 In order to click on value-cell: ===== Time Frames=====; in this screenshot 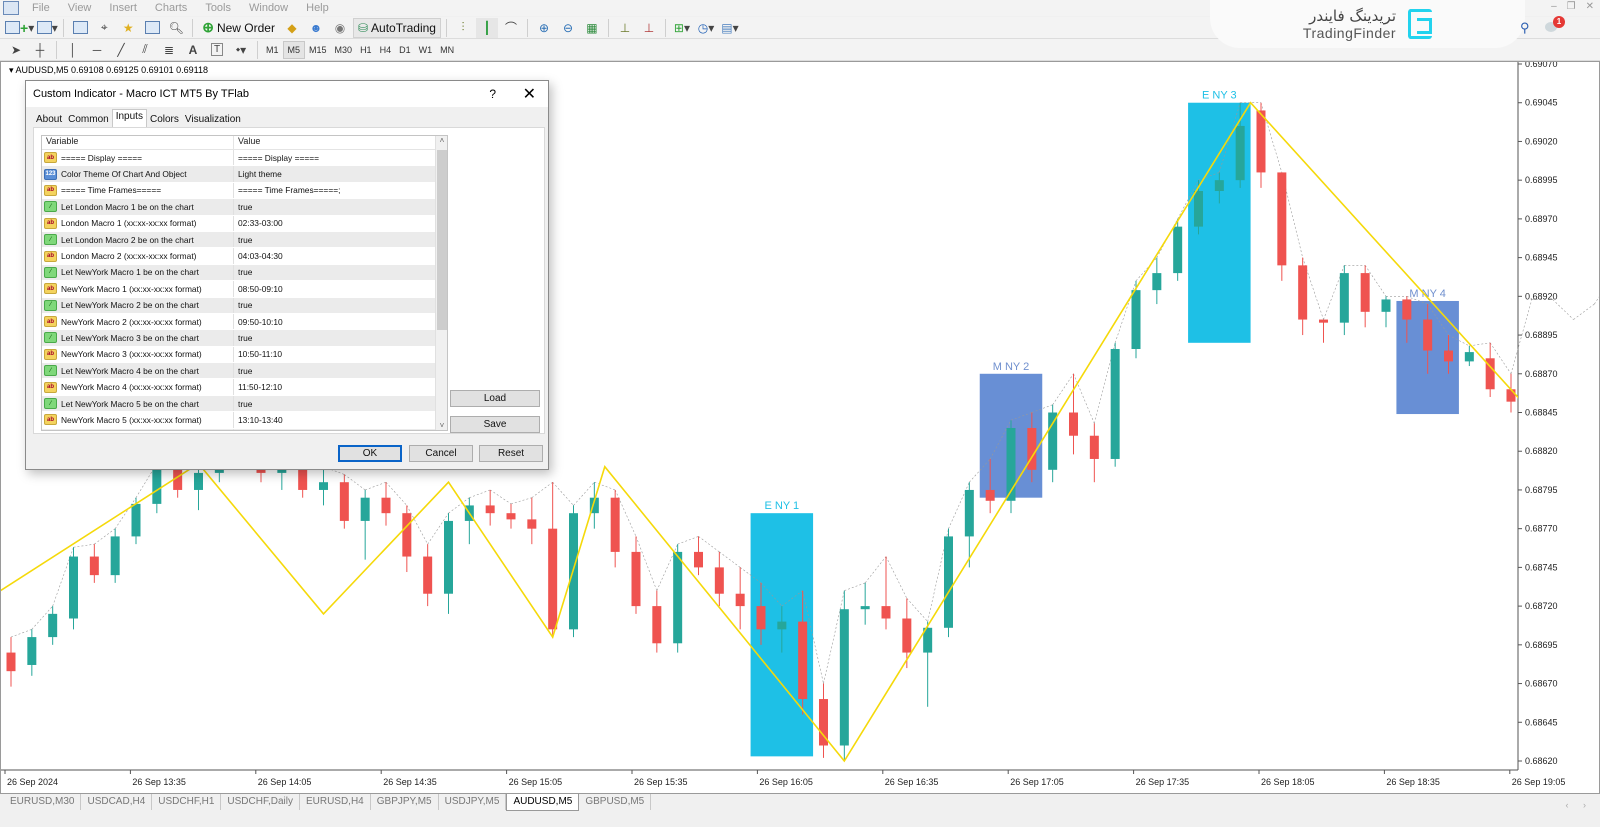, I will do `click(287, 190)`.